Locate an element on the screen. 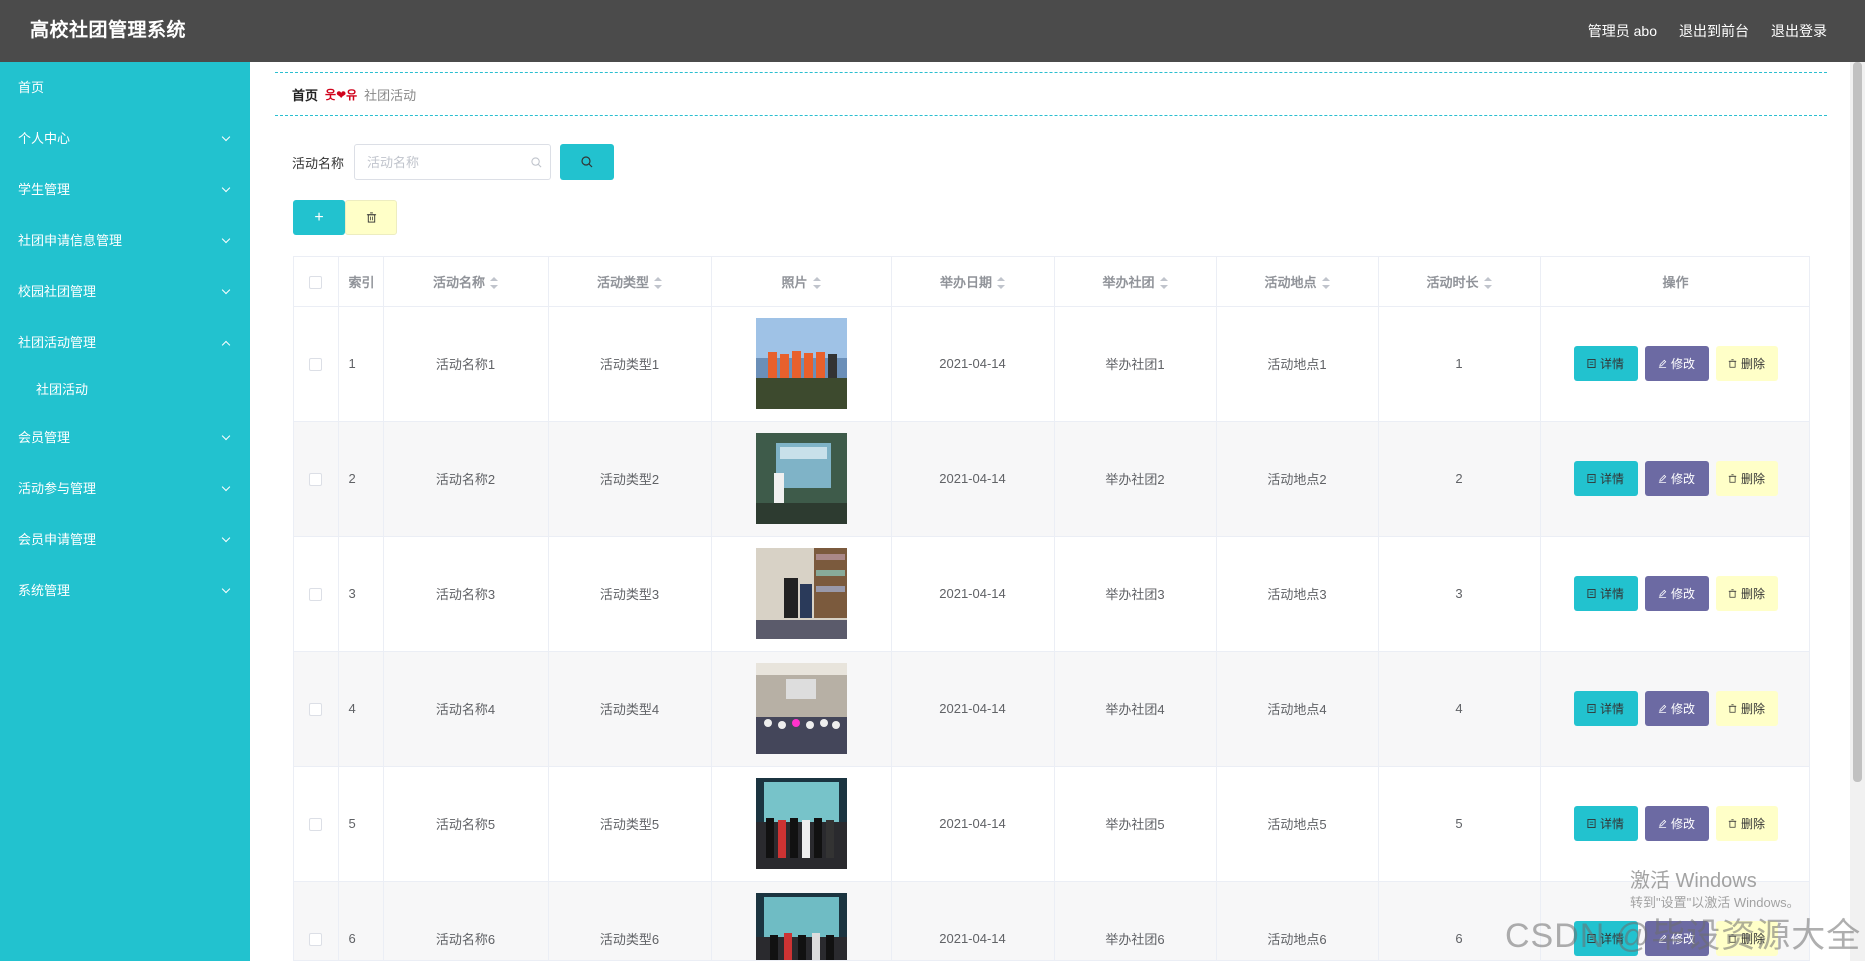  sidebar-item-label: 会员申请管理 is located at coordinates (57, 539).